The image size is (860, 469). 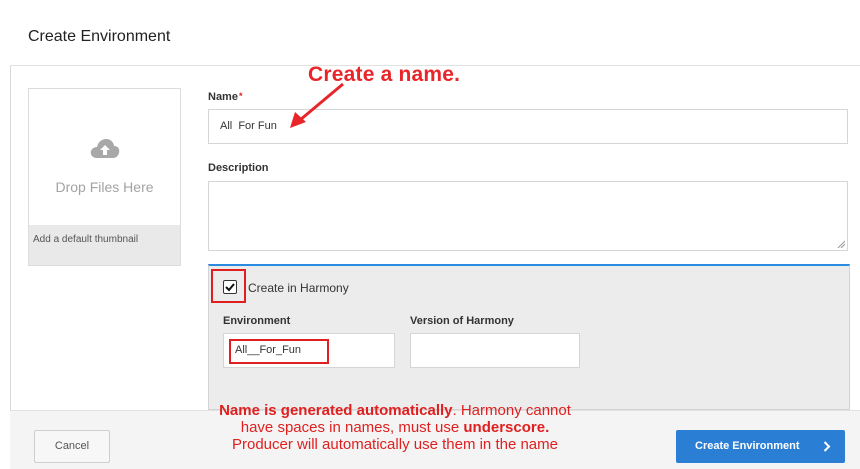 What do you see at coordinates (99, 36) in the screenshot?
I see `dialog-title: Create Environment` at bounding box center [99, 36].